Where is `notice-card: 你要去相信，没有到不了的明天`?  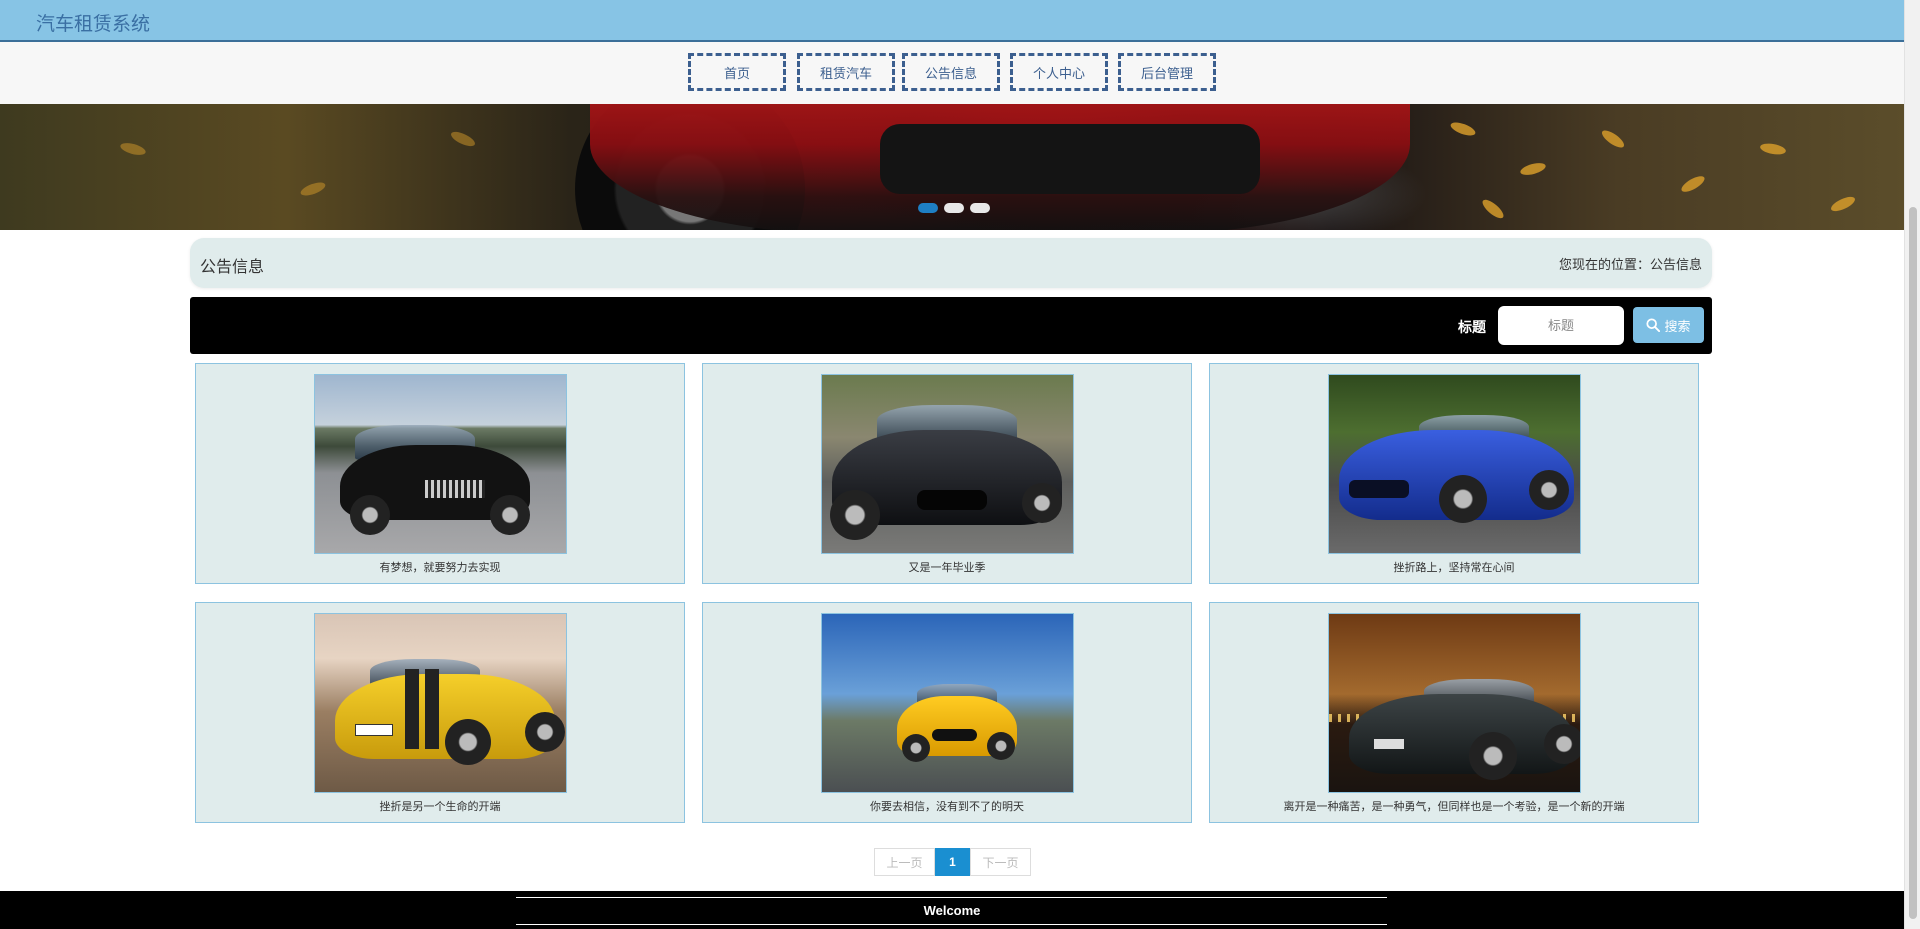
notice-card: 你要去相信，没有到不了的明天 is located at coordinates (947, 712).